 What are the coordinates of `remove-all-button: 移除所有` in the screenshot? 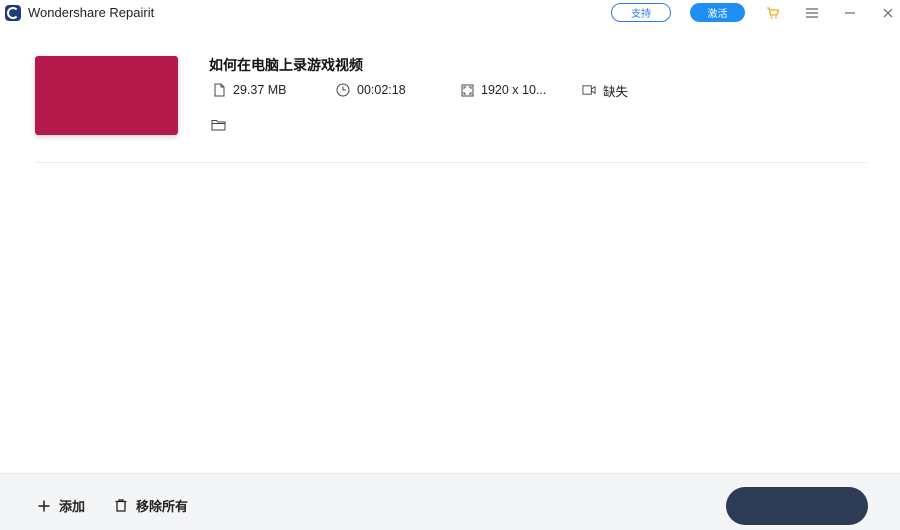 It's located at (151, 505).